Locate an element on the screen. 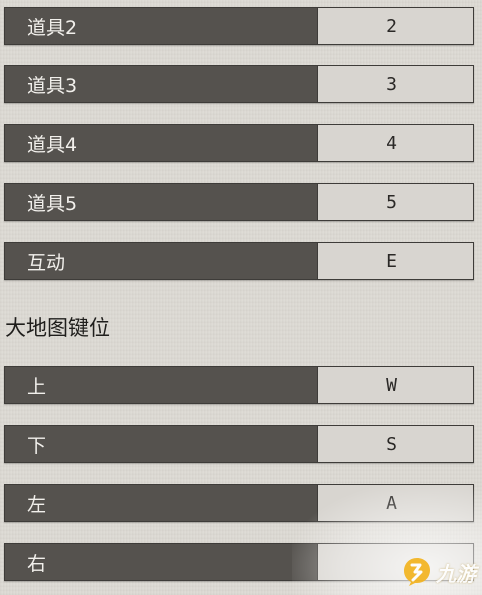  keybind-label: 下 is located at coordinates (161, 444).